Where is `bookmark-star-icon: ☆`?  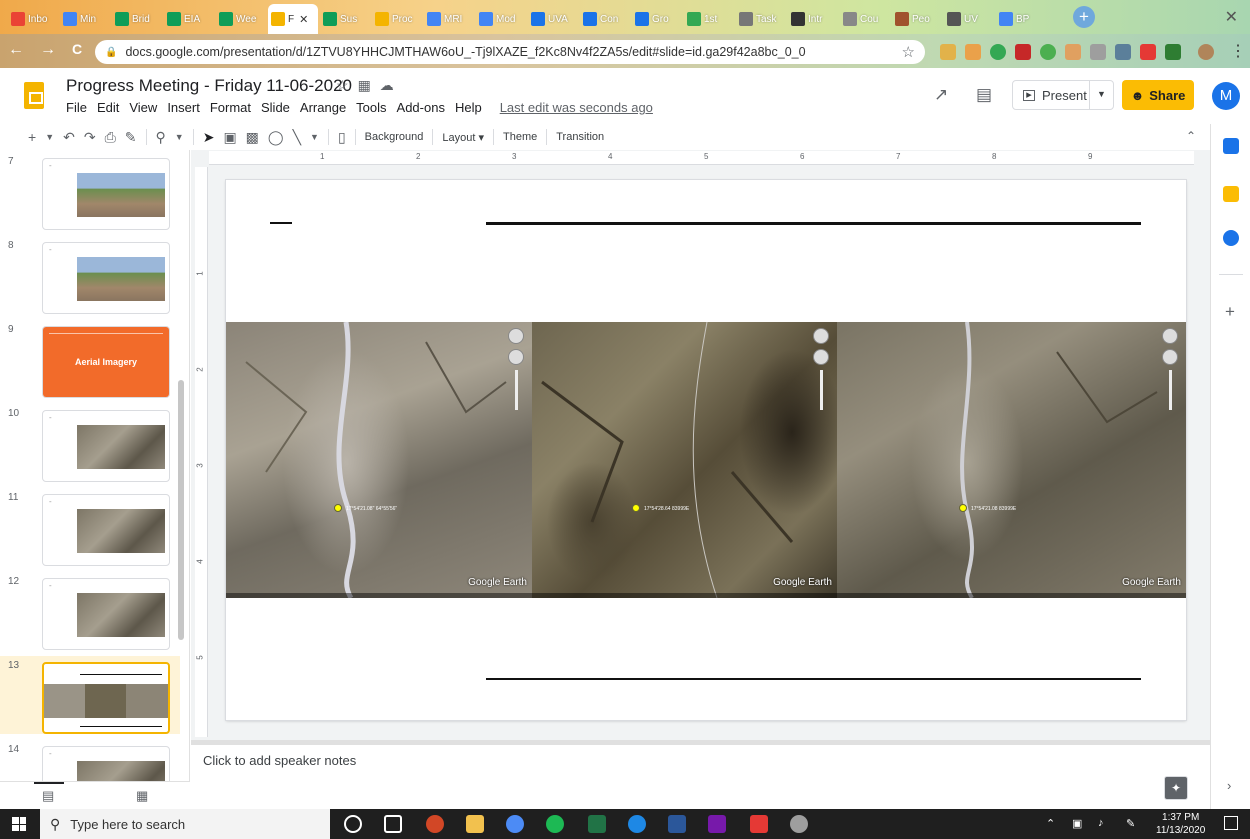 bookmark-star-icon: ☆ is located at coordinates (908, 52).